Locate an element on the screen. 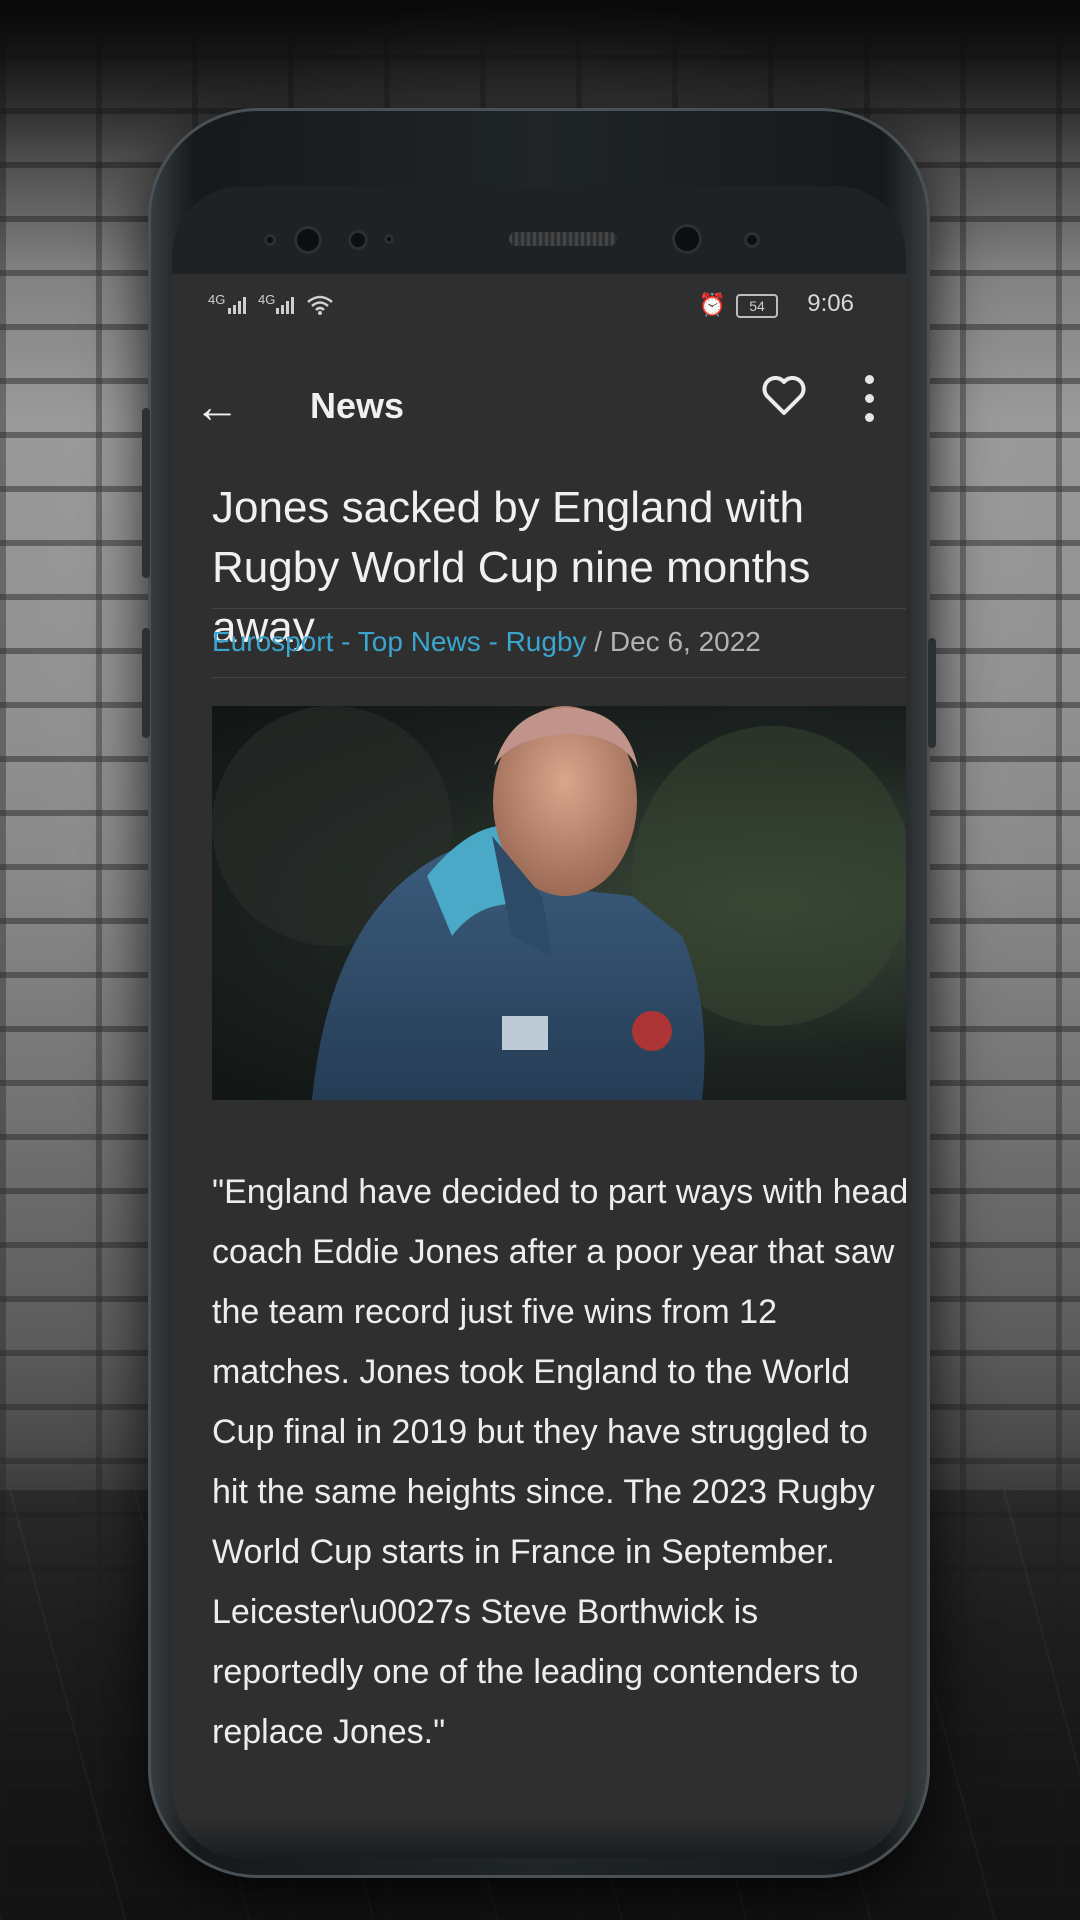 The height and width of the screenshot is (1920, 1080). earpiece-speaker is located at coordinates (563, 239).